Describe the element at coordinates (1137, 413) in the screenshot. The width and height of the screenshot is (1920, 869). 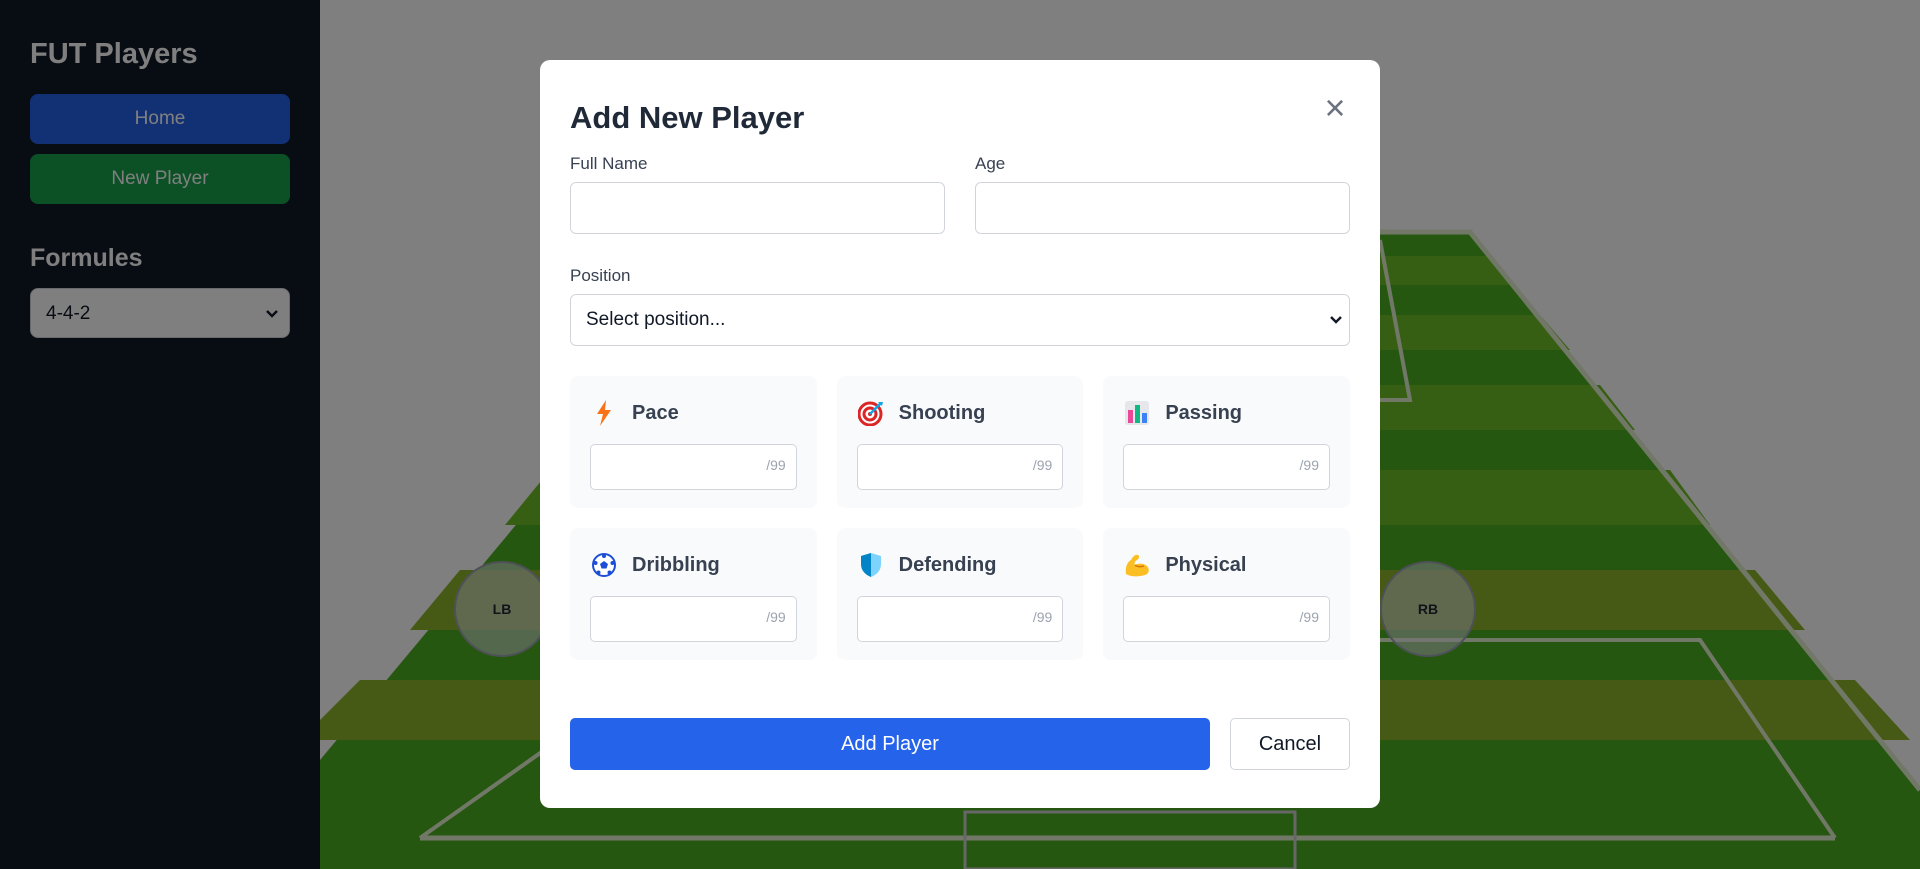
I see `bar-chart-icon` at that location.